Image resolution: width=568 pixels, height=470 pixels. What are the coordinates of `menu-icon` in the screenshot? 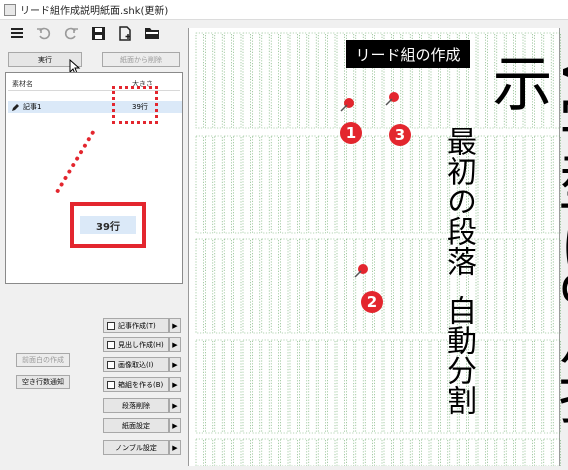 It's located at (17, 33).